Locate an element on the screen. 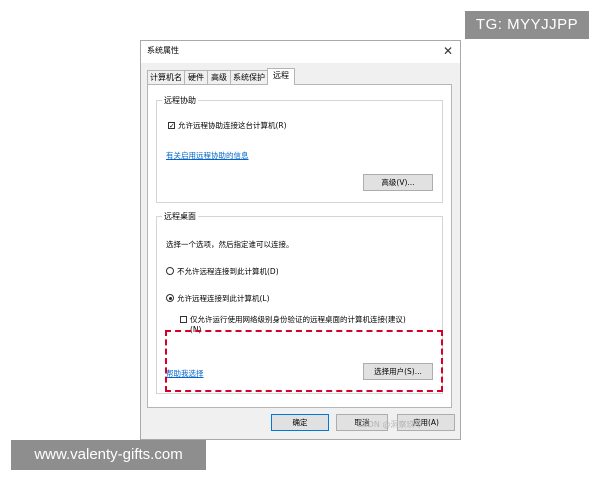 The height and width of the screenshot is (480, 600). assistance-info-link: 有关启用远程协助的信息 is located at coordinates (207, 155).